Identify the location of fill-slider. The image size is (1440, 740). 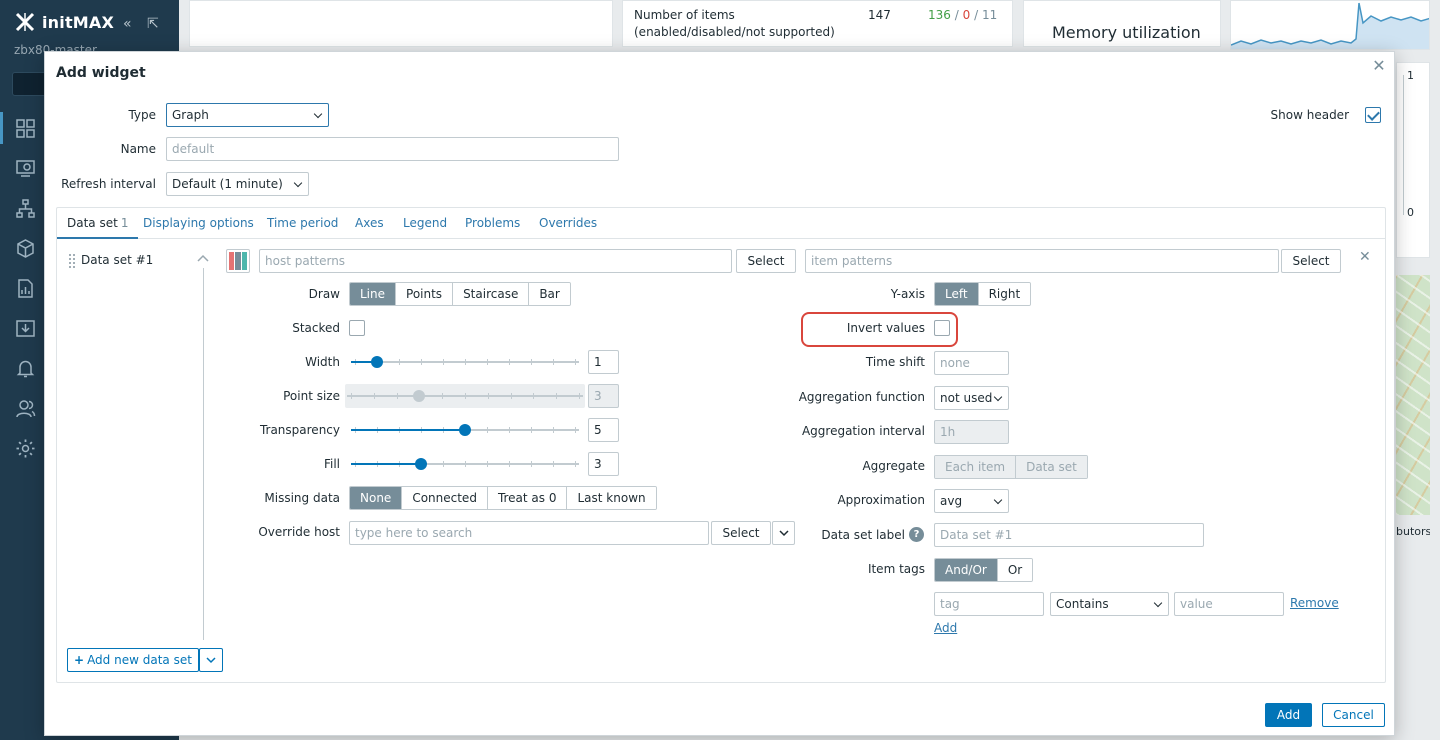
(465, 464).